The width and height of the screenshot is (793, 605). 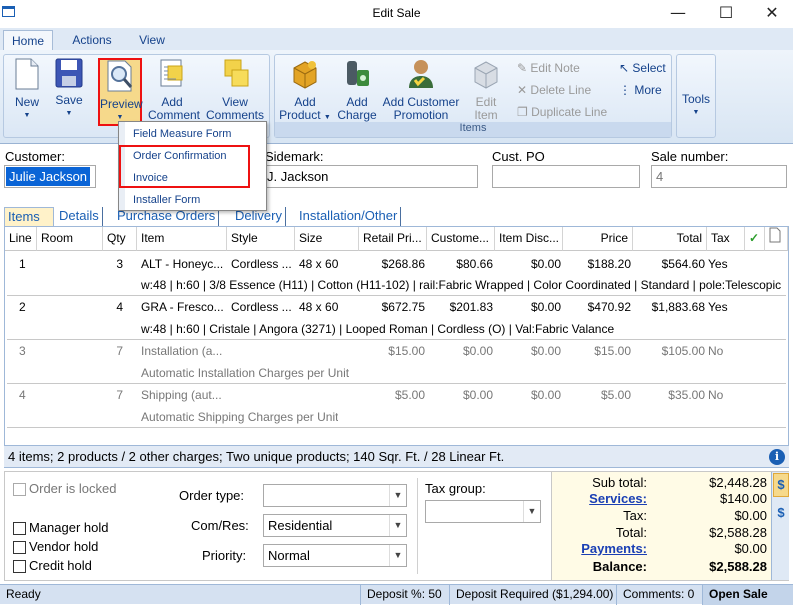 I want to click on cell-line: 4, so click(x=22, y=395).